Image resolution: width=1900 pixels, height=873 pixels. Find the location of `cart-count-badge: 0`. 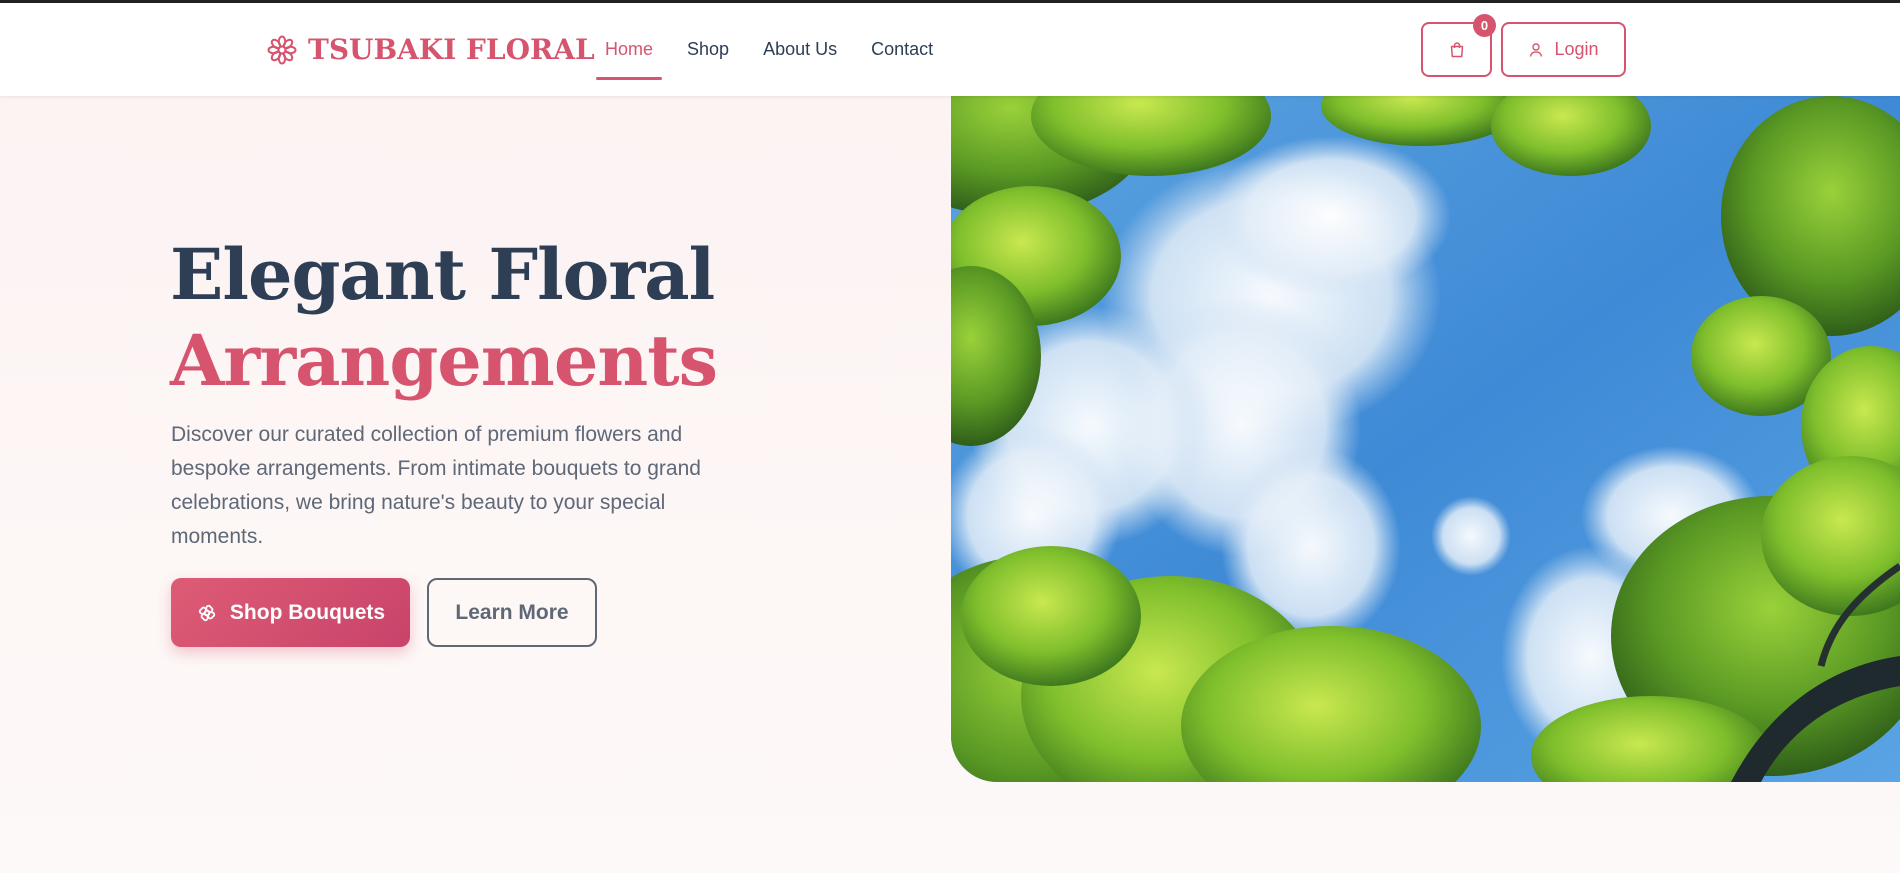

cart-count-badge: 0 is located at coordinates (1484, 25).